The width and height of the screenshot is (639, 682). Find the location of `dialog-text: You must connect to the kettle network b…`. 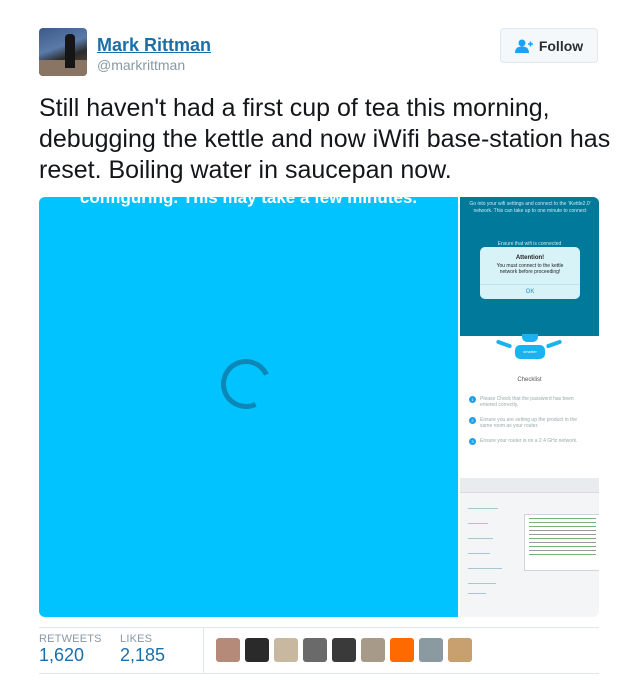

dialog-text: You must connect to the kettle network b… is located at coordinates (530, 269).